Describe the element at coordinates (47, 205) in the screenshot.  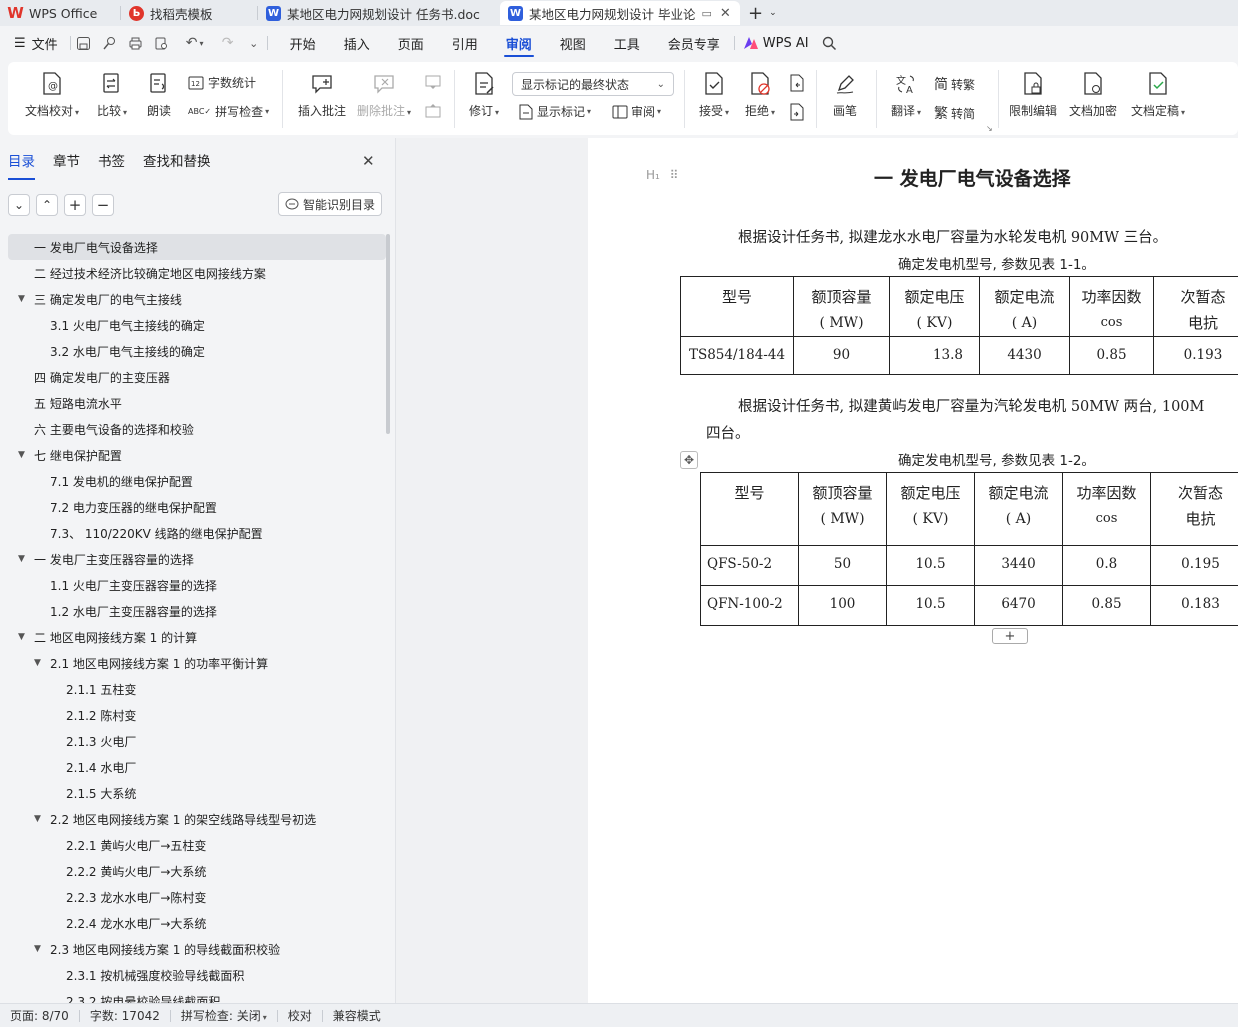
I see `collapse-up-button: ⌃` at that location.